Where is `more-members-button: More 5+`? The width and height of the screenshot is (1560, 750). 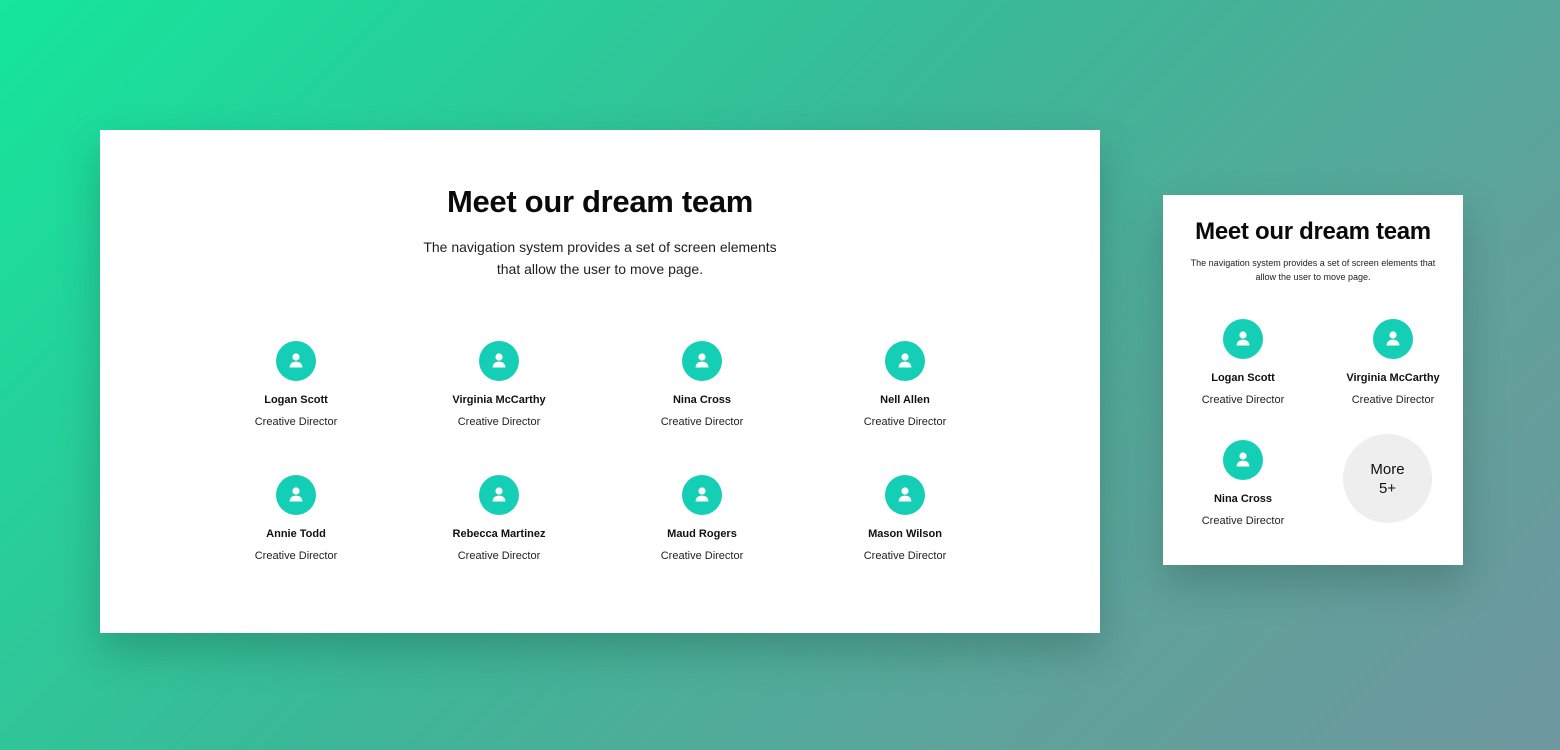 more-members-button: More 5+ is located at coordinates (1387, 478).